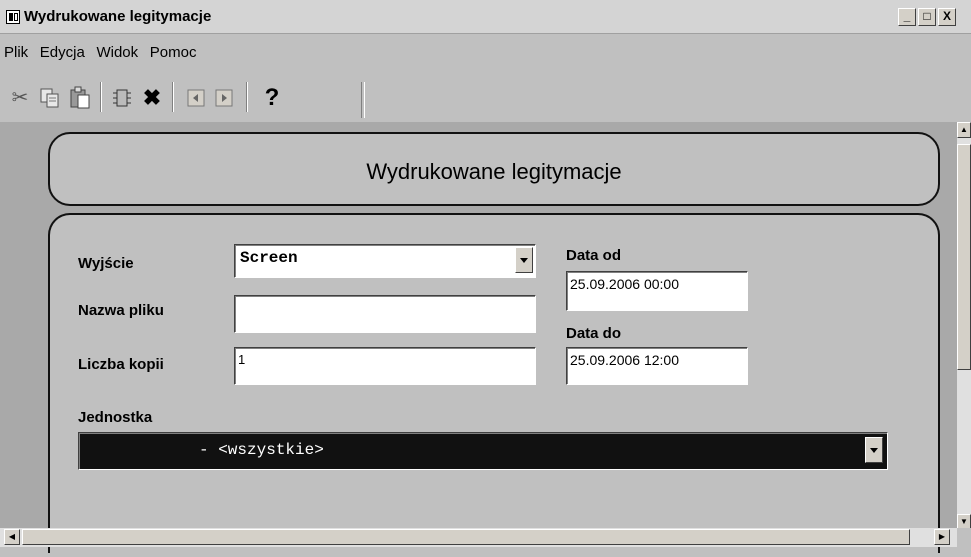 The height and width of the screenshot is (557, 971). I want to click on tool-icon, so click(122, 98).